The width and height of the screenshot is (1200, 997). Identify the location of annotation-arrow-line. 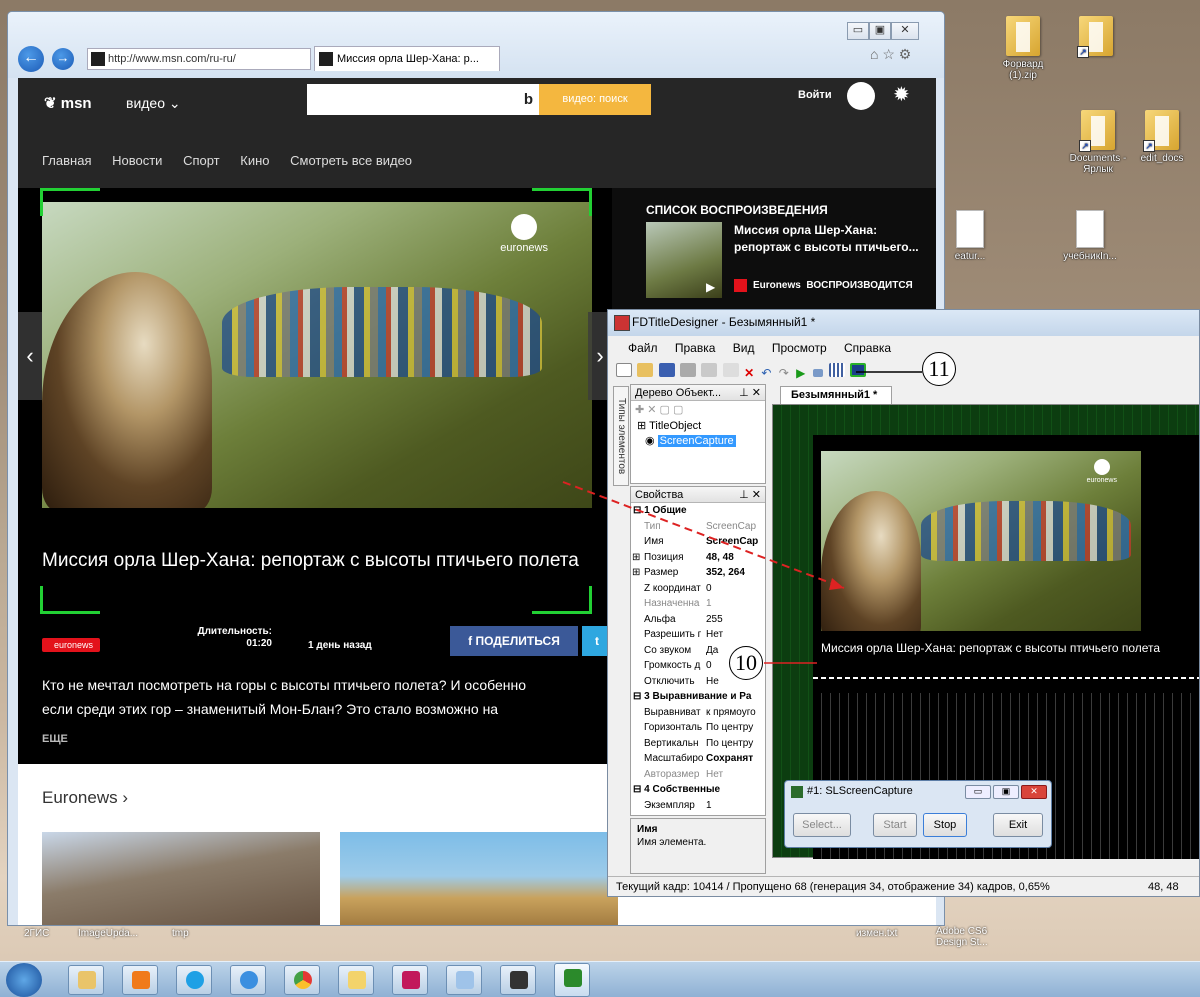
(703, 535).